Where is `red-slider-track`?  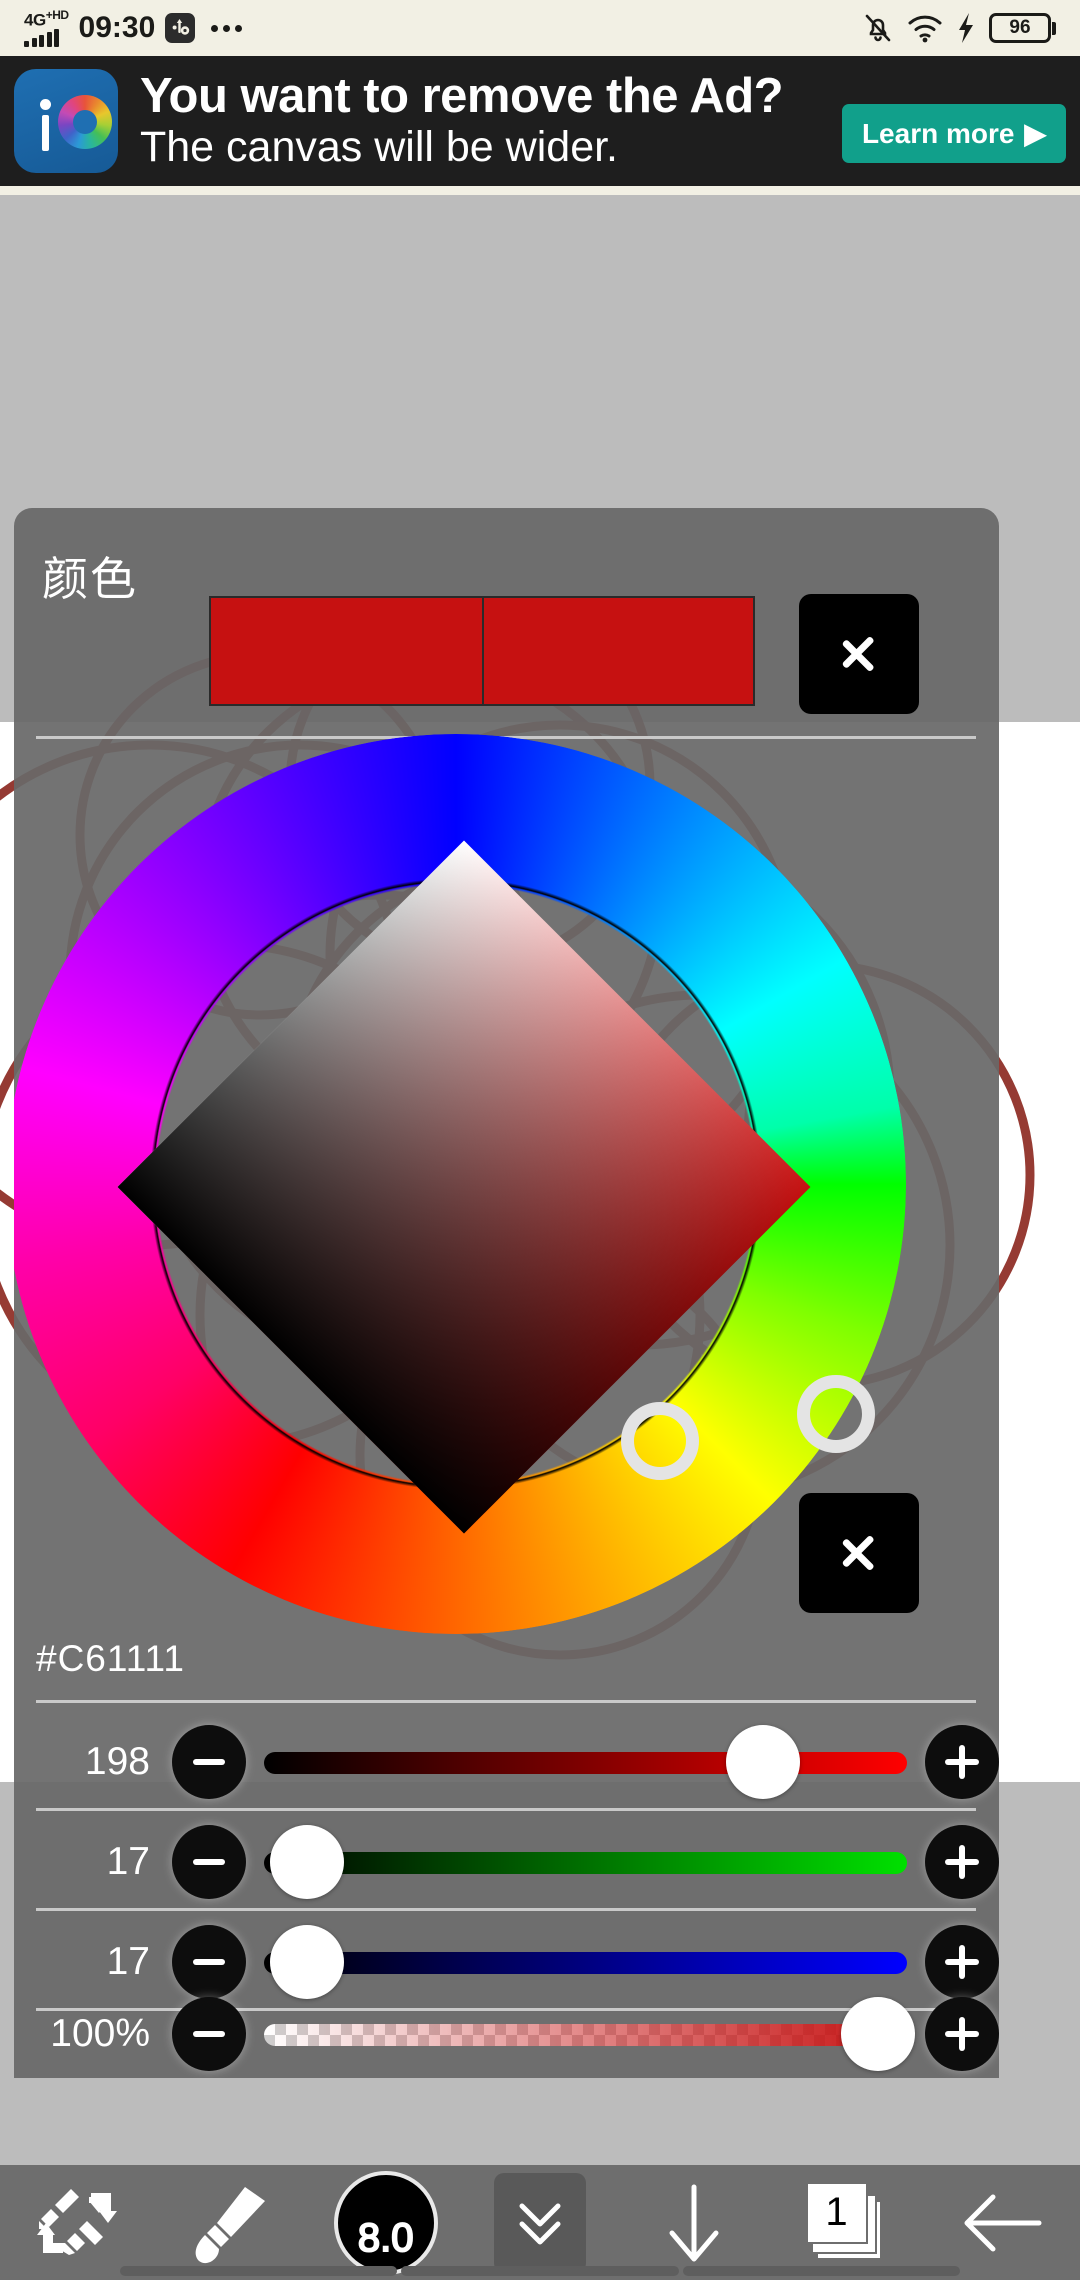 red-slider-track is located at coordinates (585, 1762).